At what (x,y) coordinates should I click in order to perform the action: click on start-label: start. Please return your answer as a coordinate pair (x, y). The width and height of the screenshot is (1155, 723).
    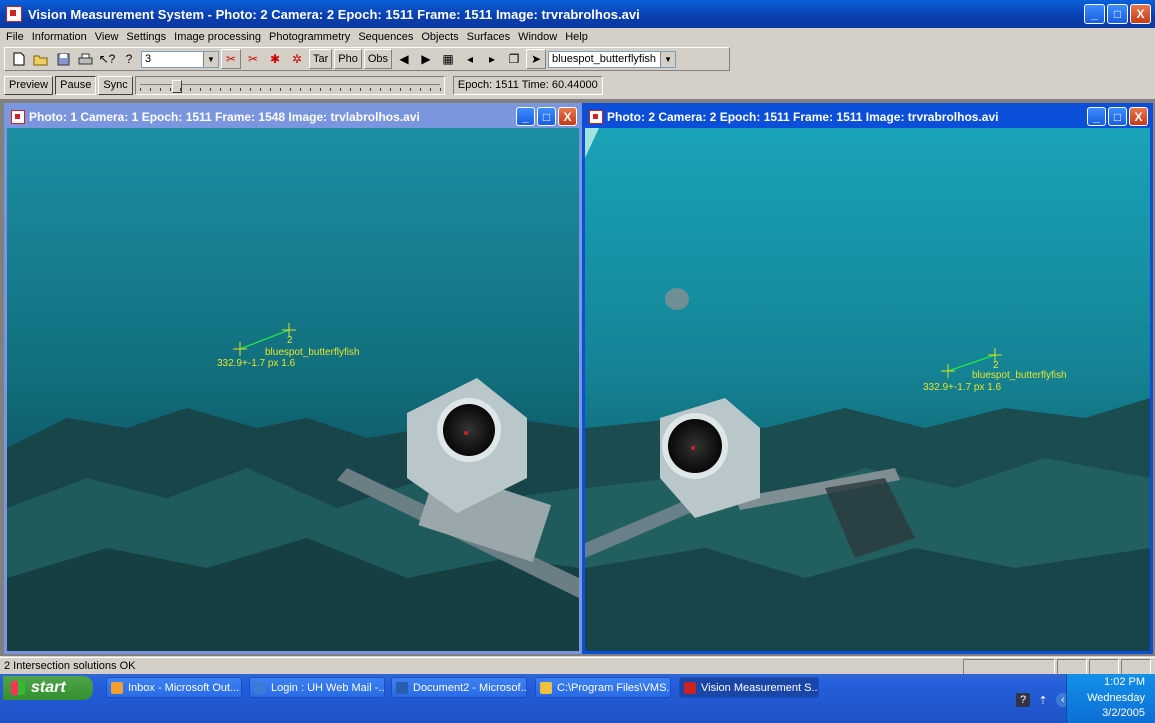
    Looking at the image, I should click on (48, 687).